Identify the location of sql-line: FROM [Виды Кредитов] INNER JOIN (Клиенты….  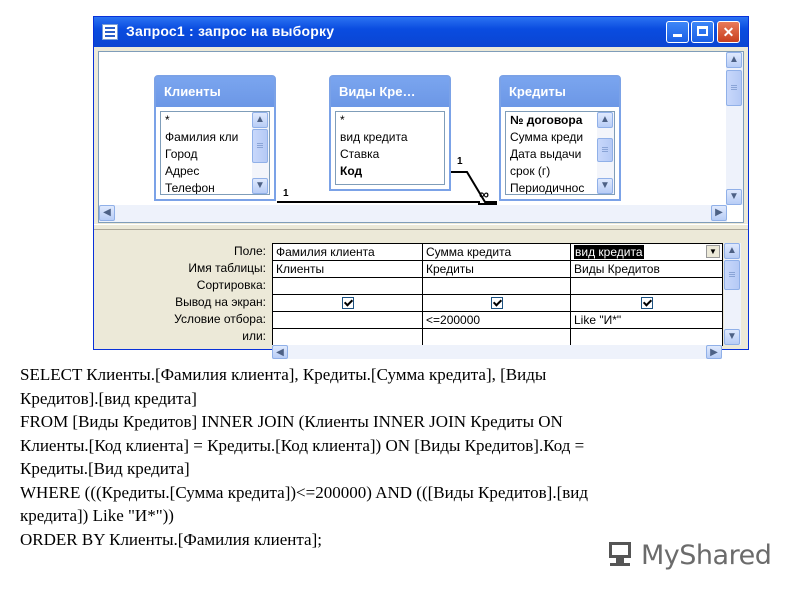
(291, 421).